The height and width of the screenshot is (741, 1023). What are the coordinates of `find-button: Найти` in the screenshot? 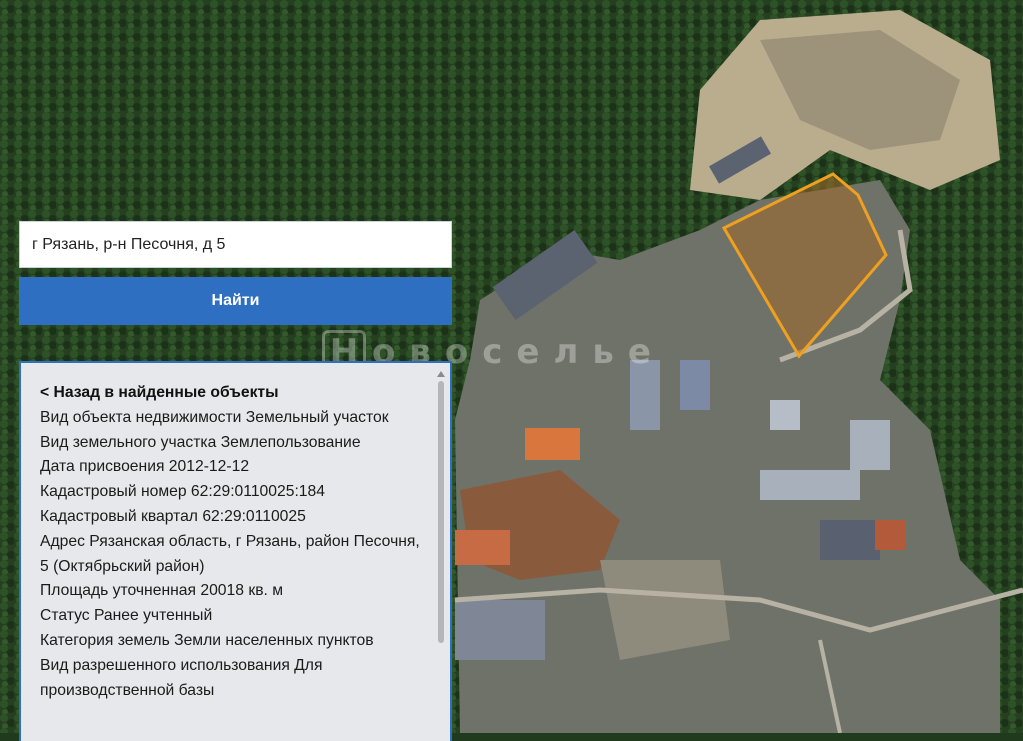 It's located at (235, 301).